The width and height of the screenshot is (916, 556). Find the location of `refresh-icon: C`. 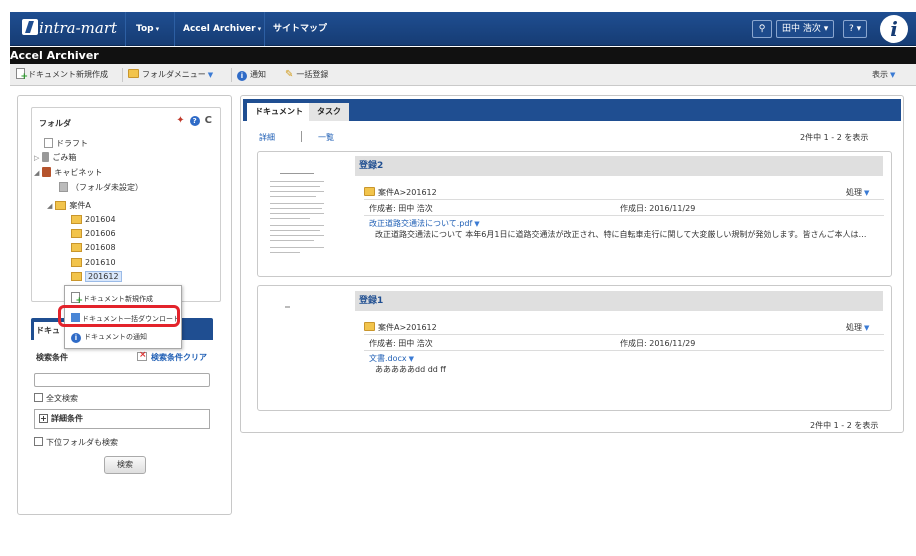

refresh-icon: C is located at coordinates (208, 120).